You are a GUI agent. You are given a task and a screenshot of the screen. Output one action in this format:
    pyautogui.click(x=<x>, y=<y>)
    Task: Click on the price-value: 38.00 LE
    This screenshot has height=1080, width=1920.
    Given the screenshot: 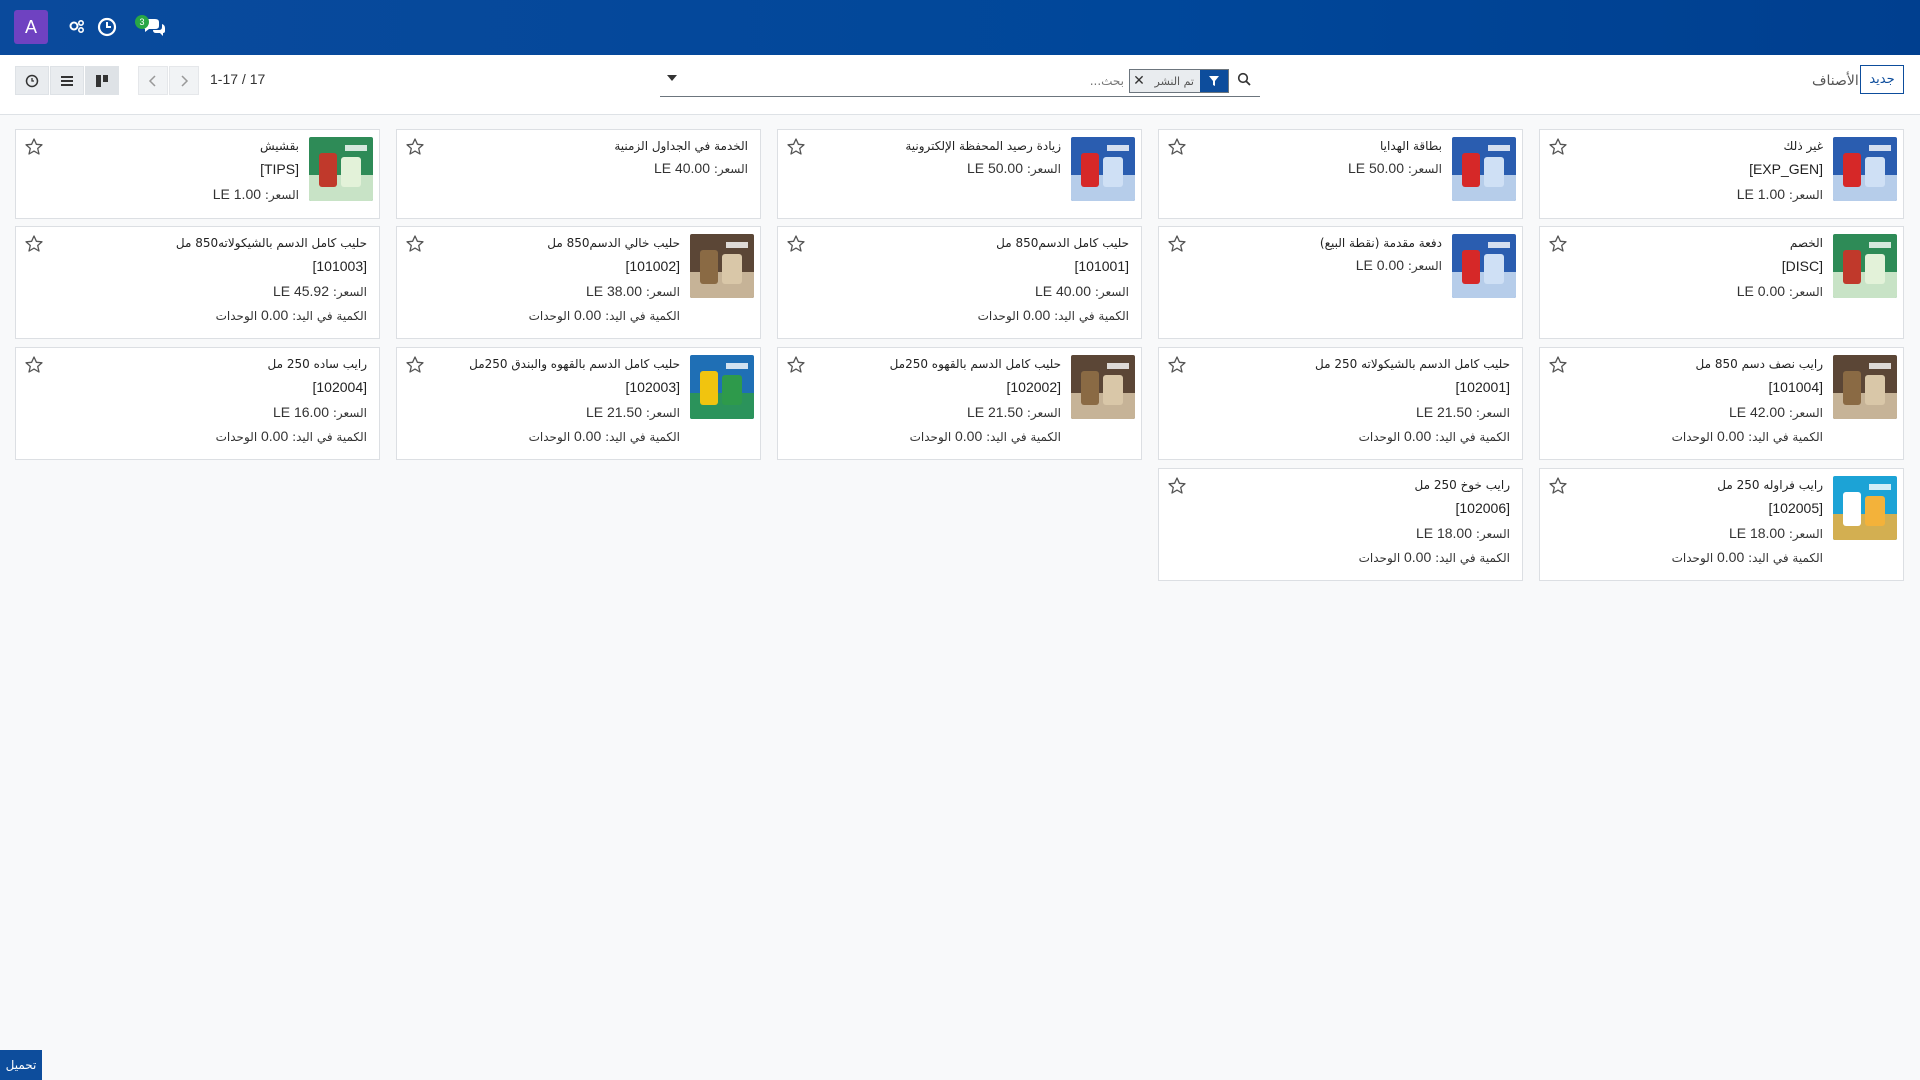 What is the action you would take?
    pyautogui.click(x=614, y=291)
    